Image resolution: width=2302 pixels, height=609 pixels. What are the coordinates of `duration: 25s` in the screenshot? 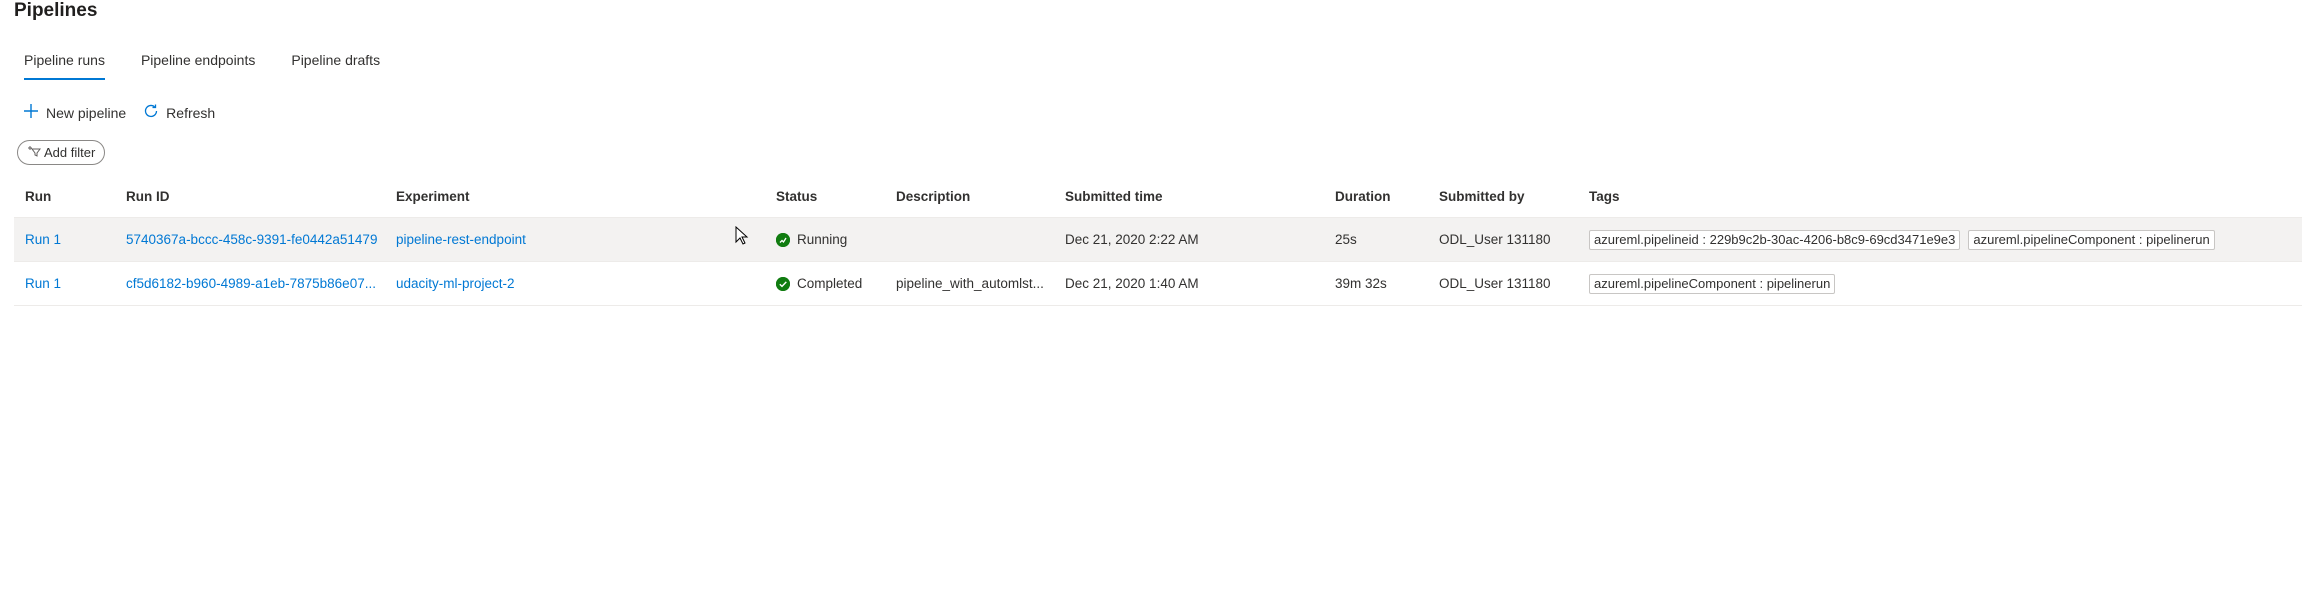 It's located at (1346, 239).